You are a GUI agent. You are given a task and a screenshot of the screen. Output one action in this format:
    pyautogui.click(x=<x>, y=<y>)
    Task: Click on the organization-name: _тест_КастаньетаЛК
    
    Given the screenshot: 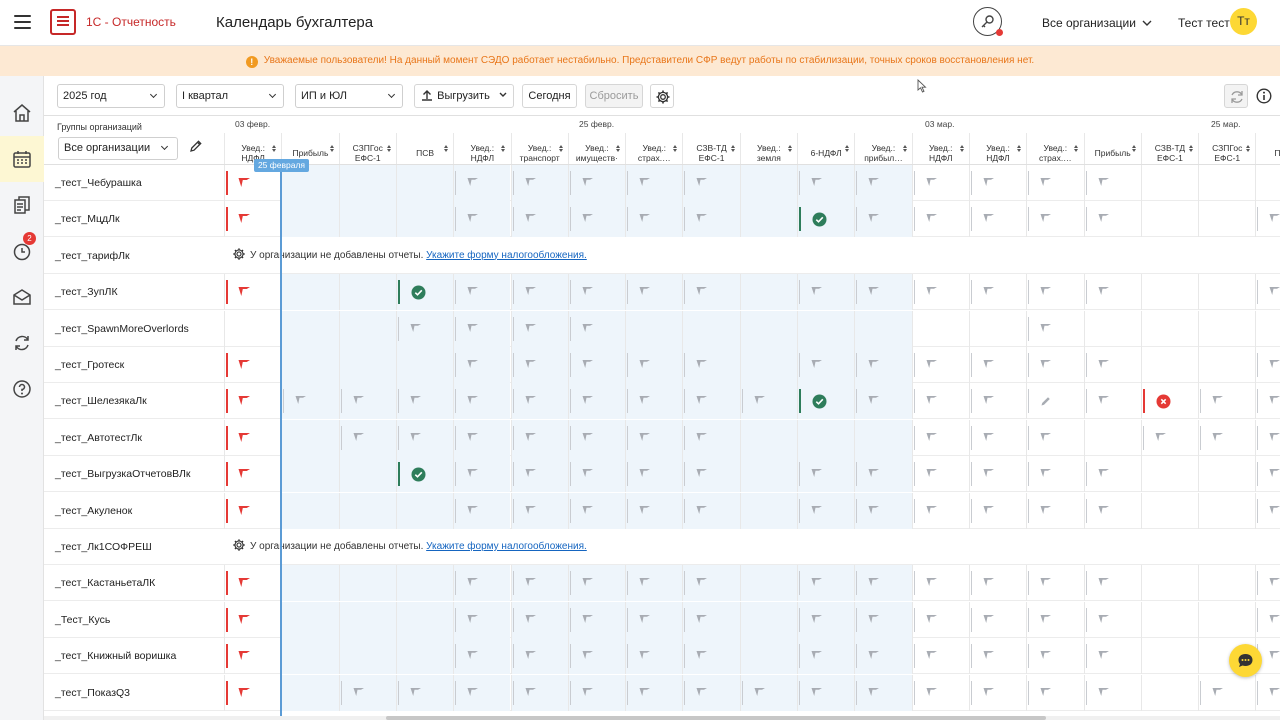 What is the action you would take?
    pyautogui.click(x=105, y=583)
    